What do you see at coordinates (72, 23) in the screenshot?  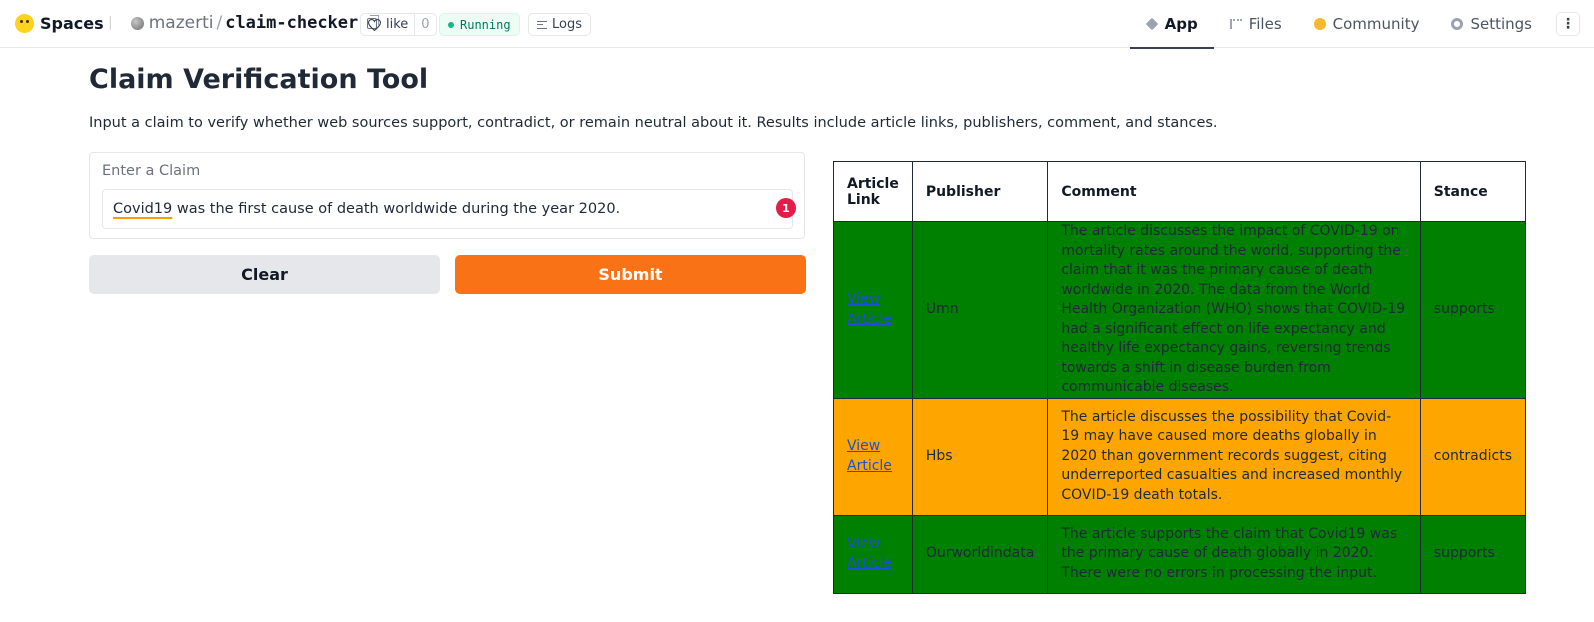 I see `brand-label: Spaces` at bounding box center [72, 23].